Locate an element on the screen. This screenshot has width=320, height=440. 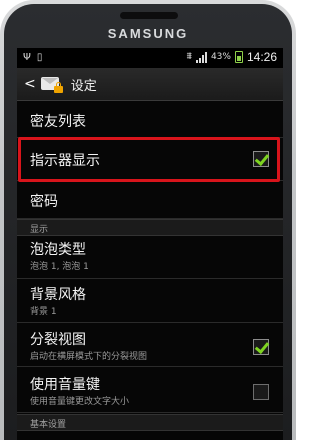
brand-logo: SAMSUNG is located at coordinates (148, 33).